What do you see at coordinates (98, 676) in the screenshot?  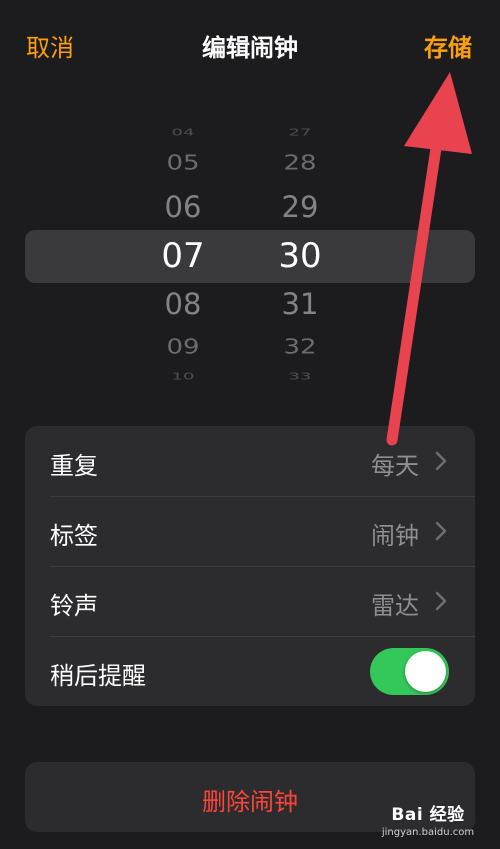 I see `snooze-label: 稍后提醒` at bounding box center [98, 676].